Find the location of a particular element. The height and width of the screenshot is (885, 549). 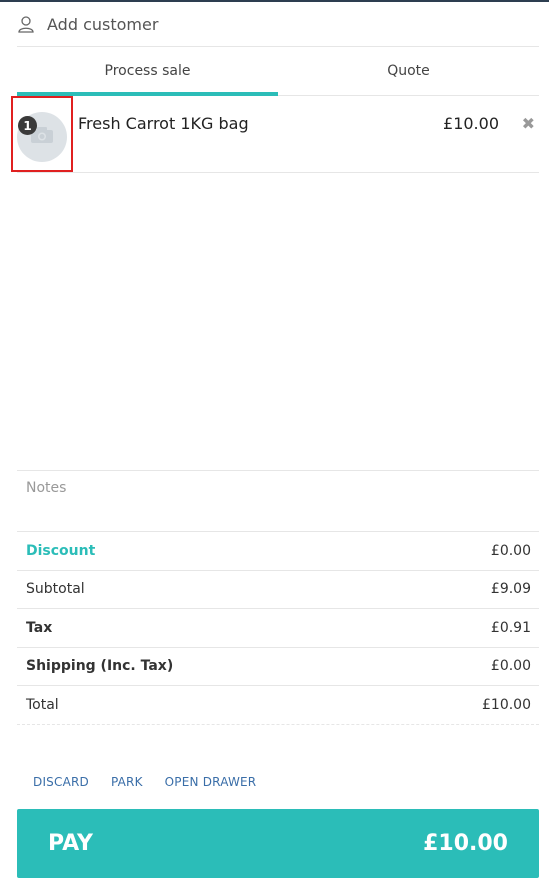

user-icon is located at coordinates (26, 24).